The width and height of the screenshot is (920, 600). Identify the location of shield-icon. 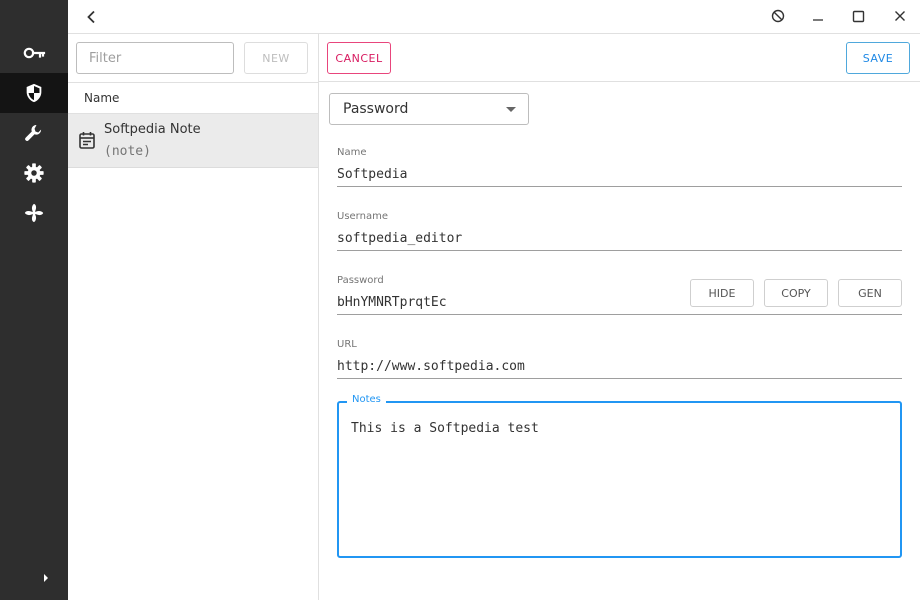
(34, 93).